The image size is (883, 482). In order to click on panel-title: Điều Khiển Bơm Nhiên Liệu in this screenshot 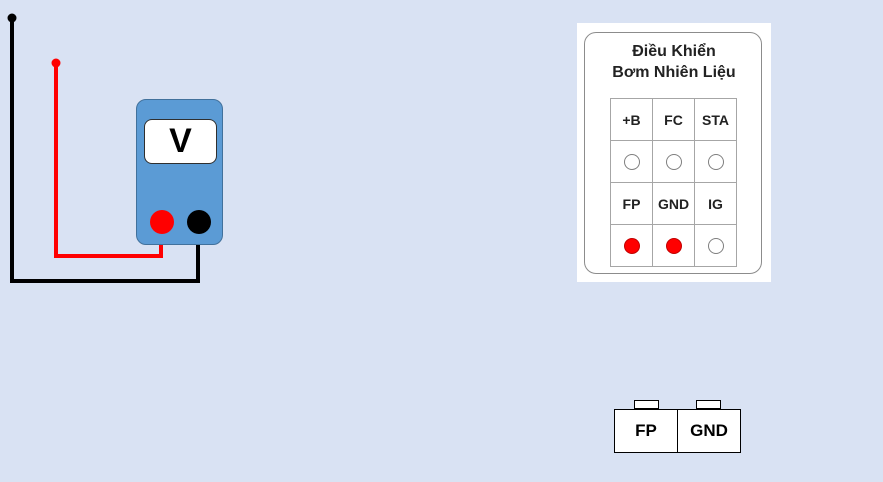, I will do `click(674, 62)`.